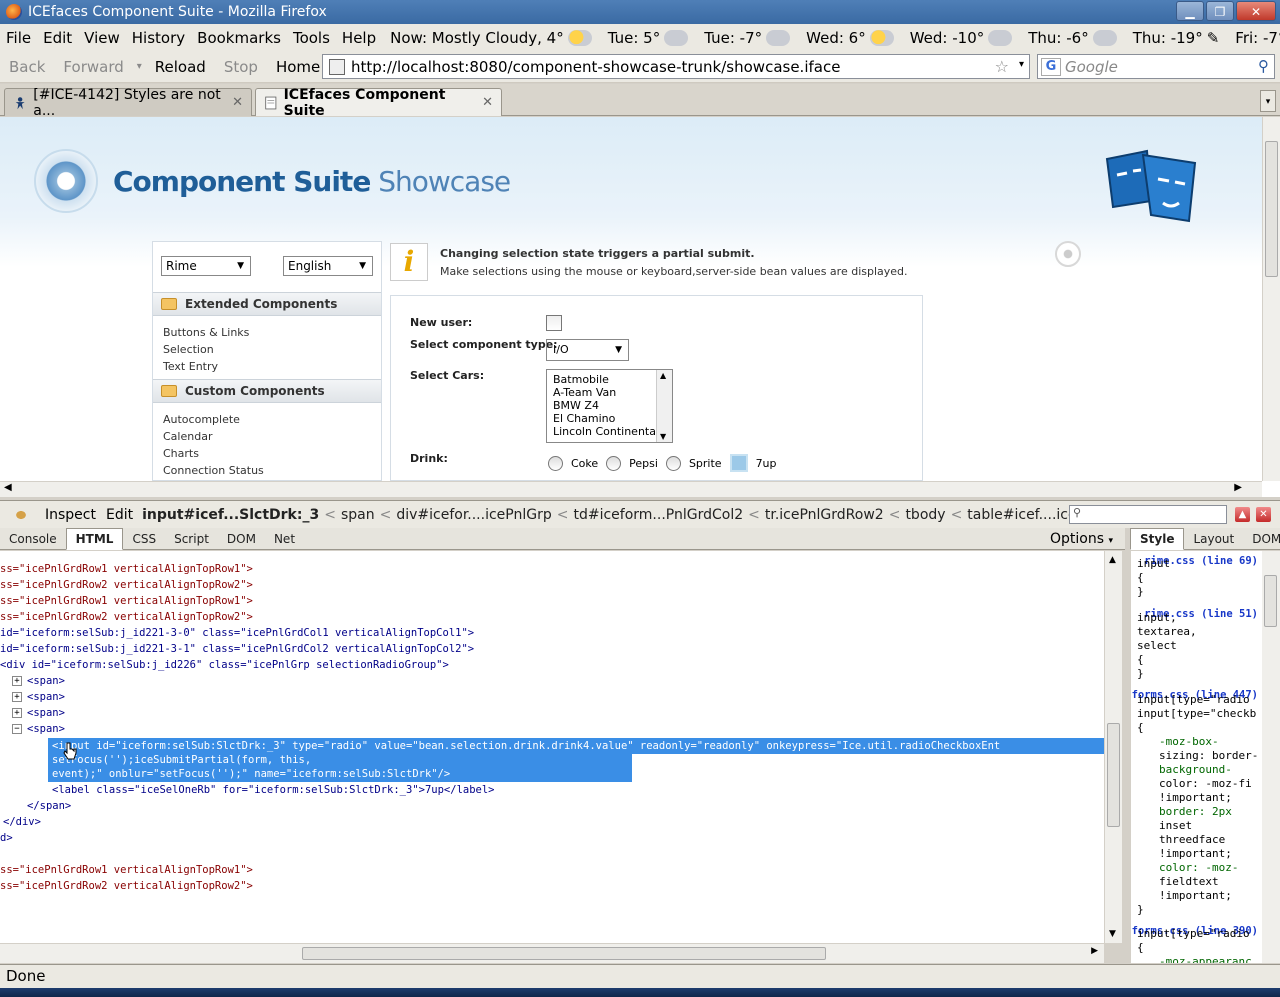 The image size is (1280, 997). What do you see at coordinates (648, 38) in the screenshot?
I see `weather-forecast: Tue: 5°` at bounding box center [648, 38].